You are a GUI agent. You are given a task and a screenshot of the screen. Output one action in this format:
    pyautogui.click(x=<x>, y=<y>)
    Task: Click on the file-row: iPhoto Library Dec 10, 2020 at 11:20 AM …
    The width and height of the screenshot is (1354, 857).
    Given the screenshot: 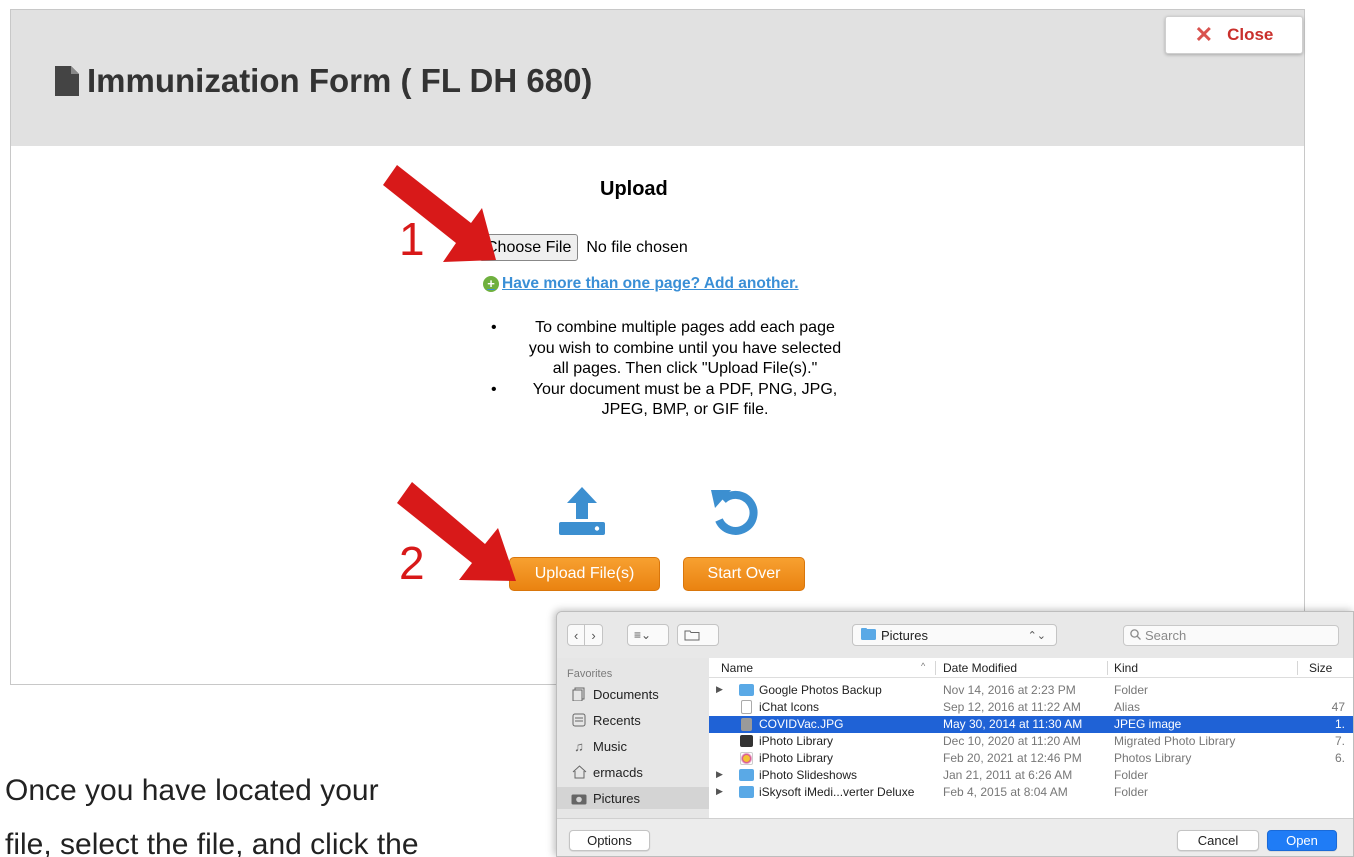 What is the action you would take?
    pyautogui.click(x=1031, y=741)
    